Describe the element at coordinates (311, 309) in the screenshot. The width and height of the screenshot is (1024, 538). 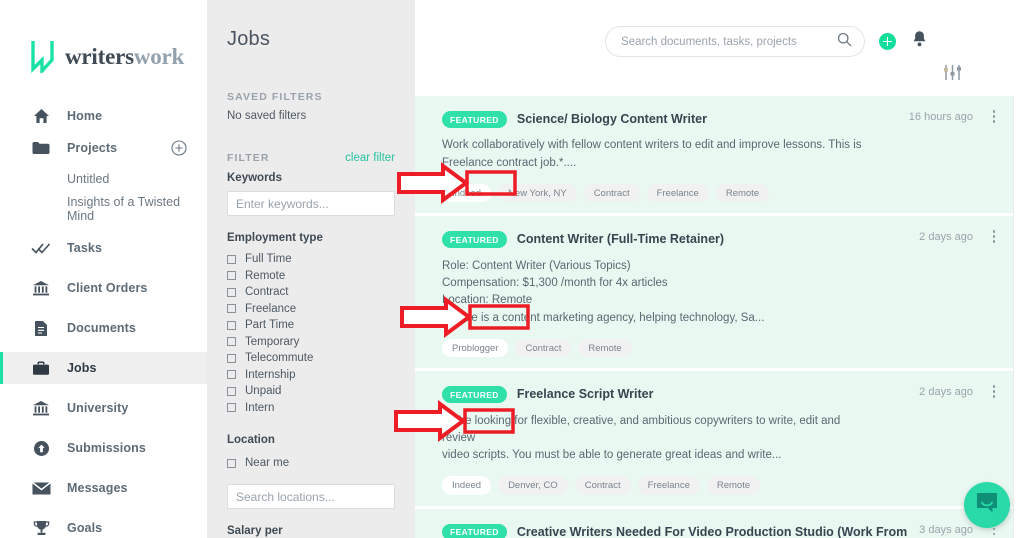
I see `checkbox-freelance: Freelance` at that location.